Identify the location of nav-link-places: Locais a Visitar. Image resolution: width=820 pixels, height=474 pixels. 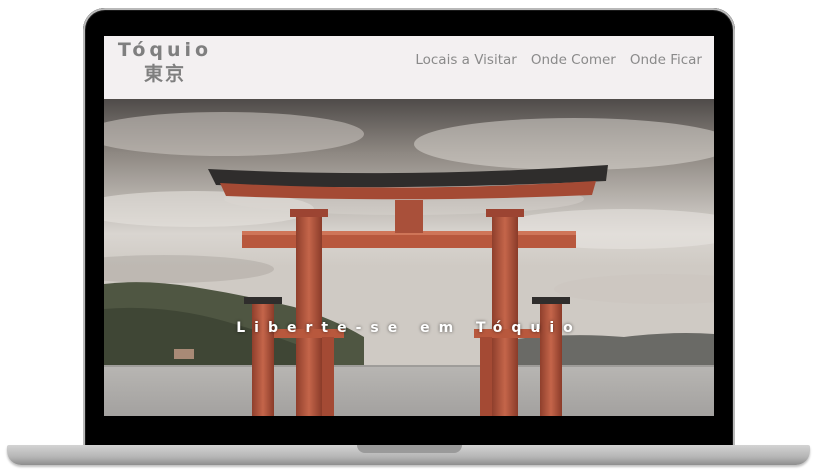
(465, 60).